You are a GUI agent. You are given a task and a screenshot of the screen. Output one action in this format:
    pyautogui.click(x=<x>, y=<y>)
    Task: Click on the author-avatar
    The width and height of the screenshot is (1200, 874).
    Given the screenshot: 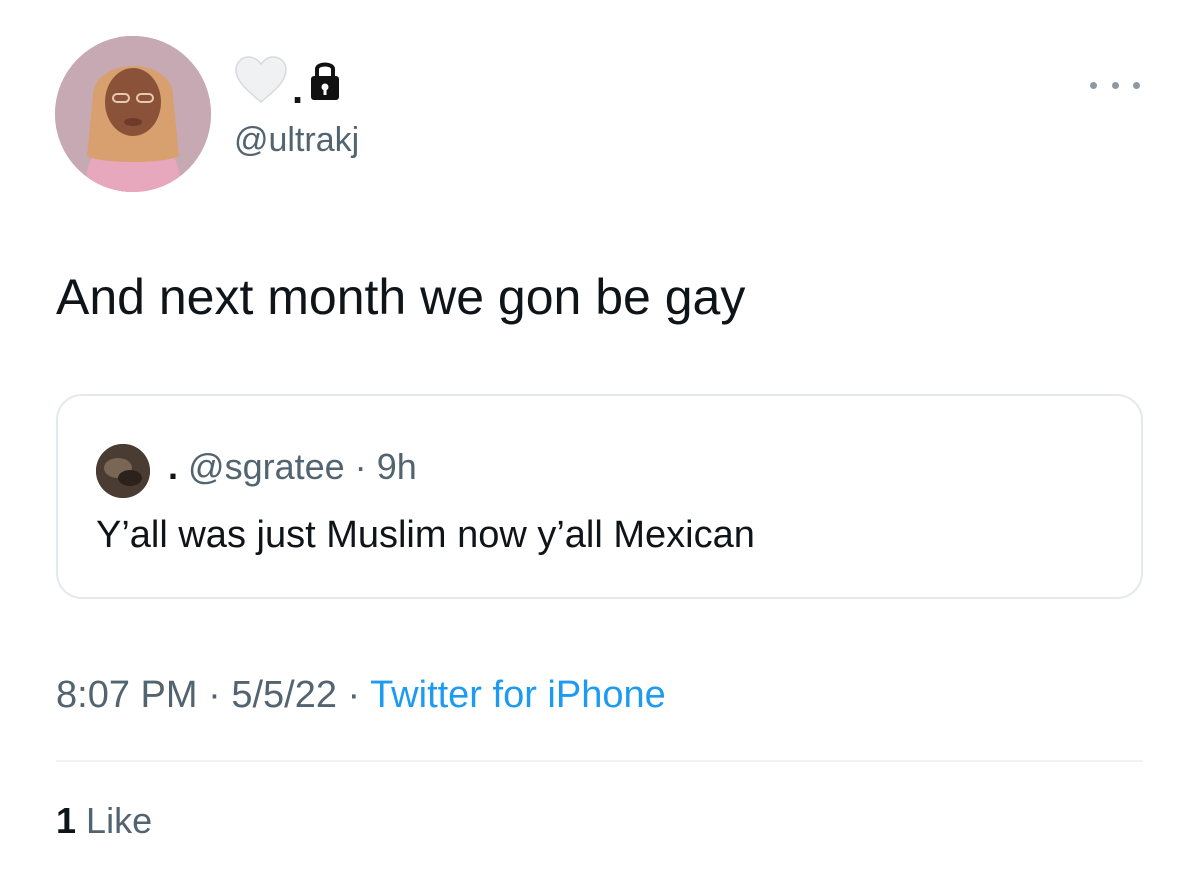 What is the action you would take?
    pyautogui.click(x=133, y=114)
    